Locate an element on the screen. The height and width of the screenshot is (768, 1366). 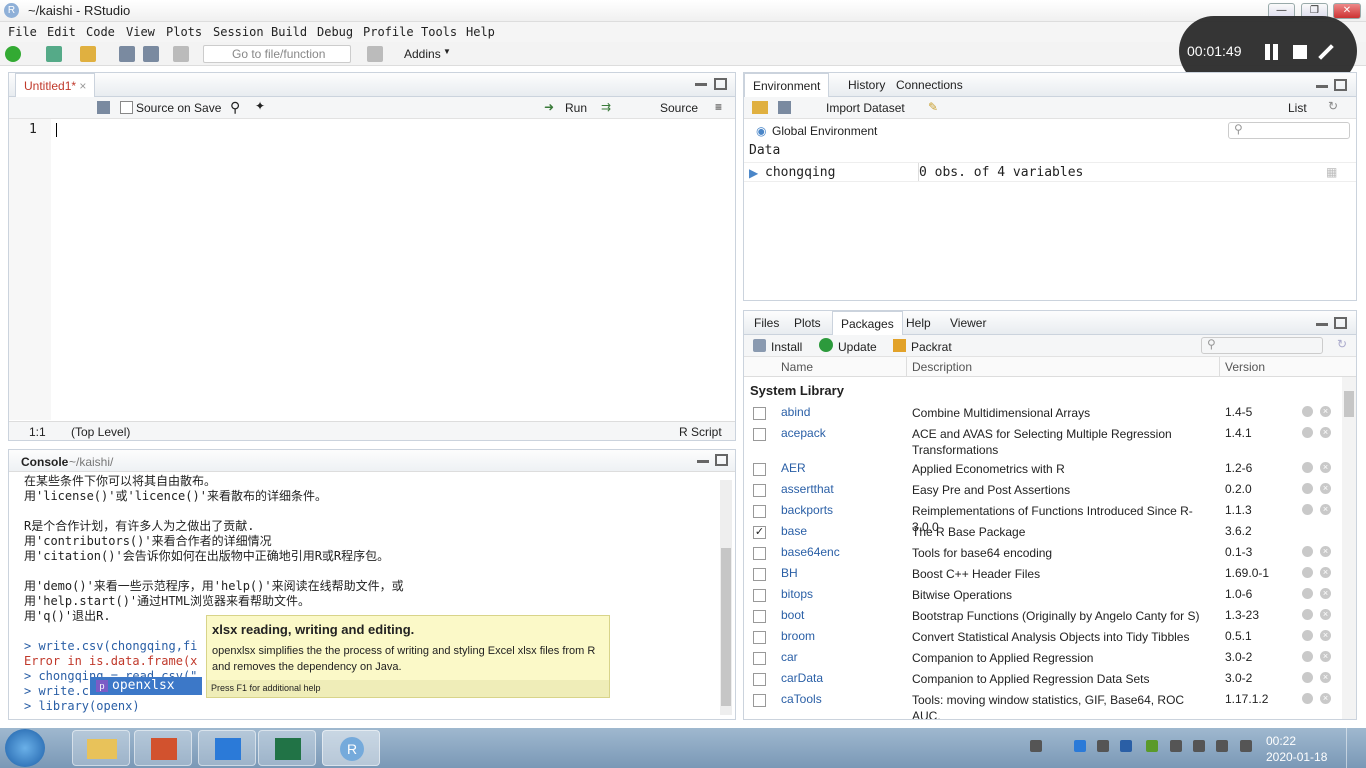
network-tray-icon is located at coordinates (1246, 746).